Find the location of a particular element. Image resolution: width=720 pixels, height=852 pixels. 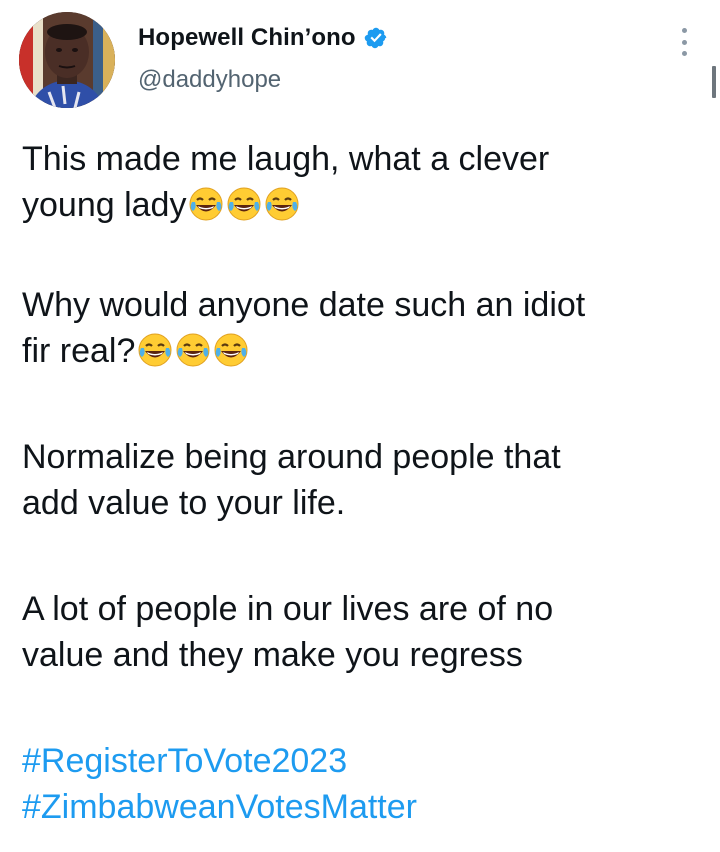

tweet-text-line: Why would anyone date such an idiot is located at coordinates (304, 305).